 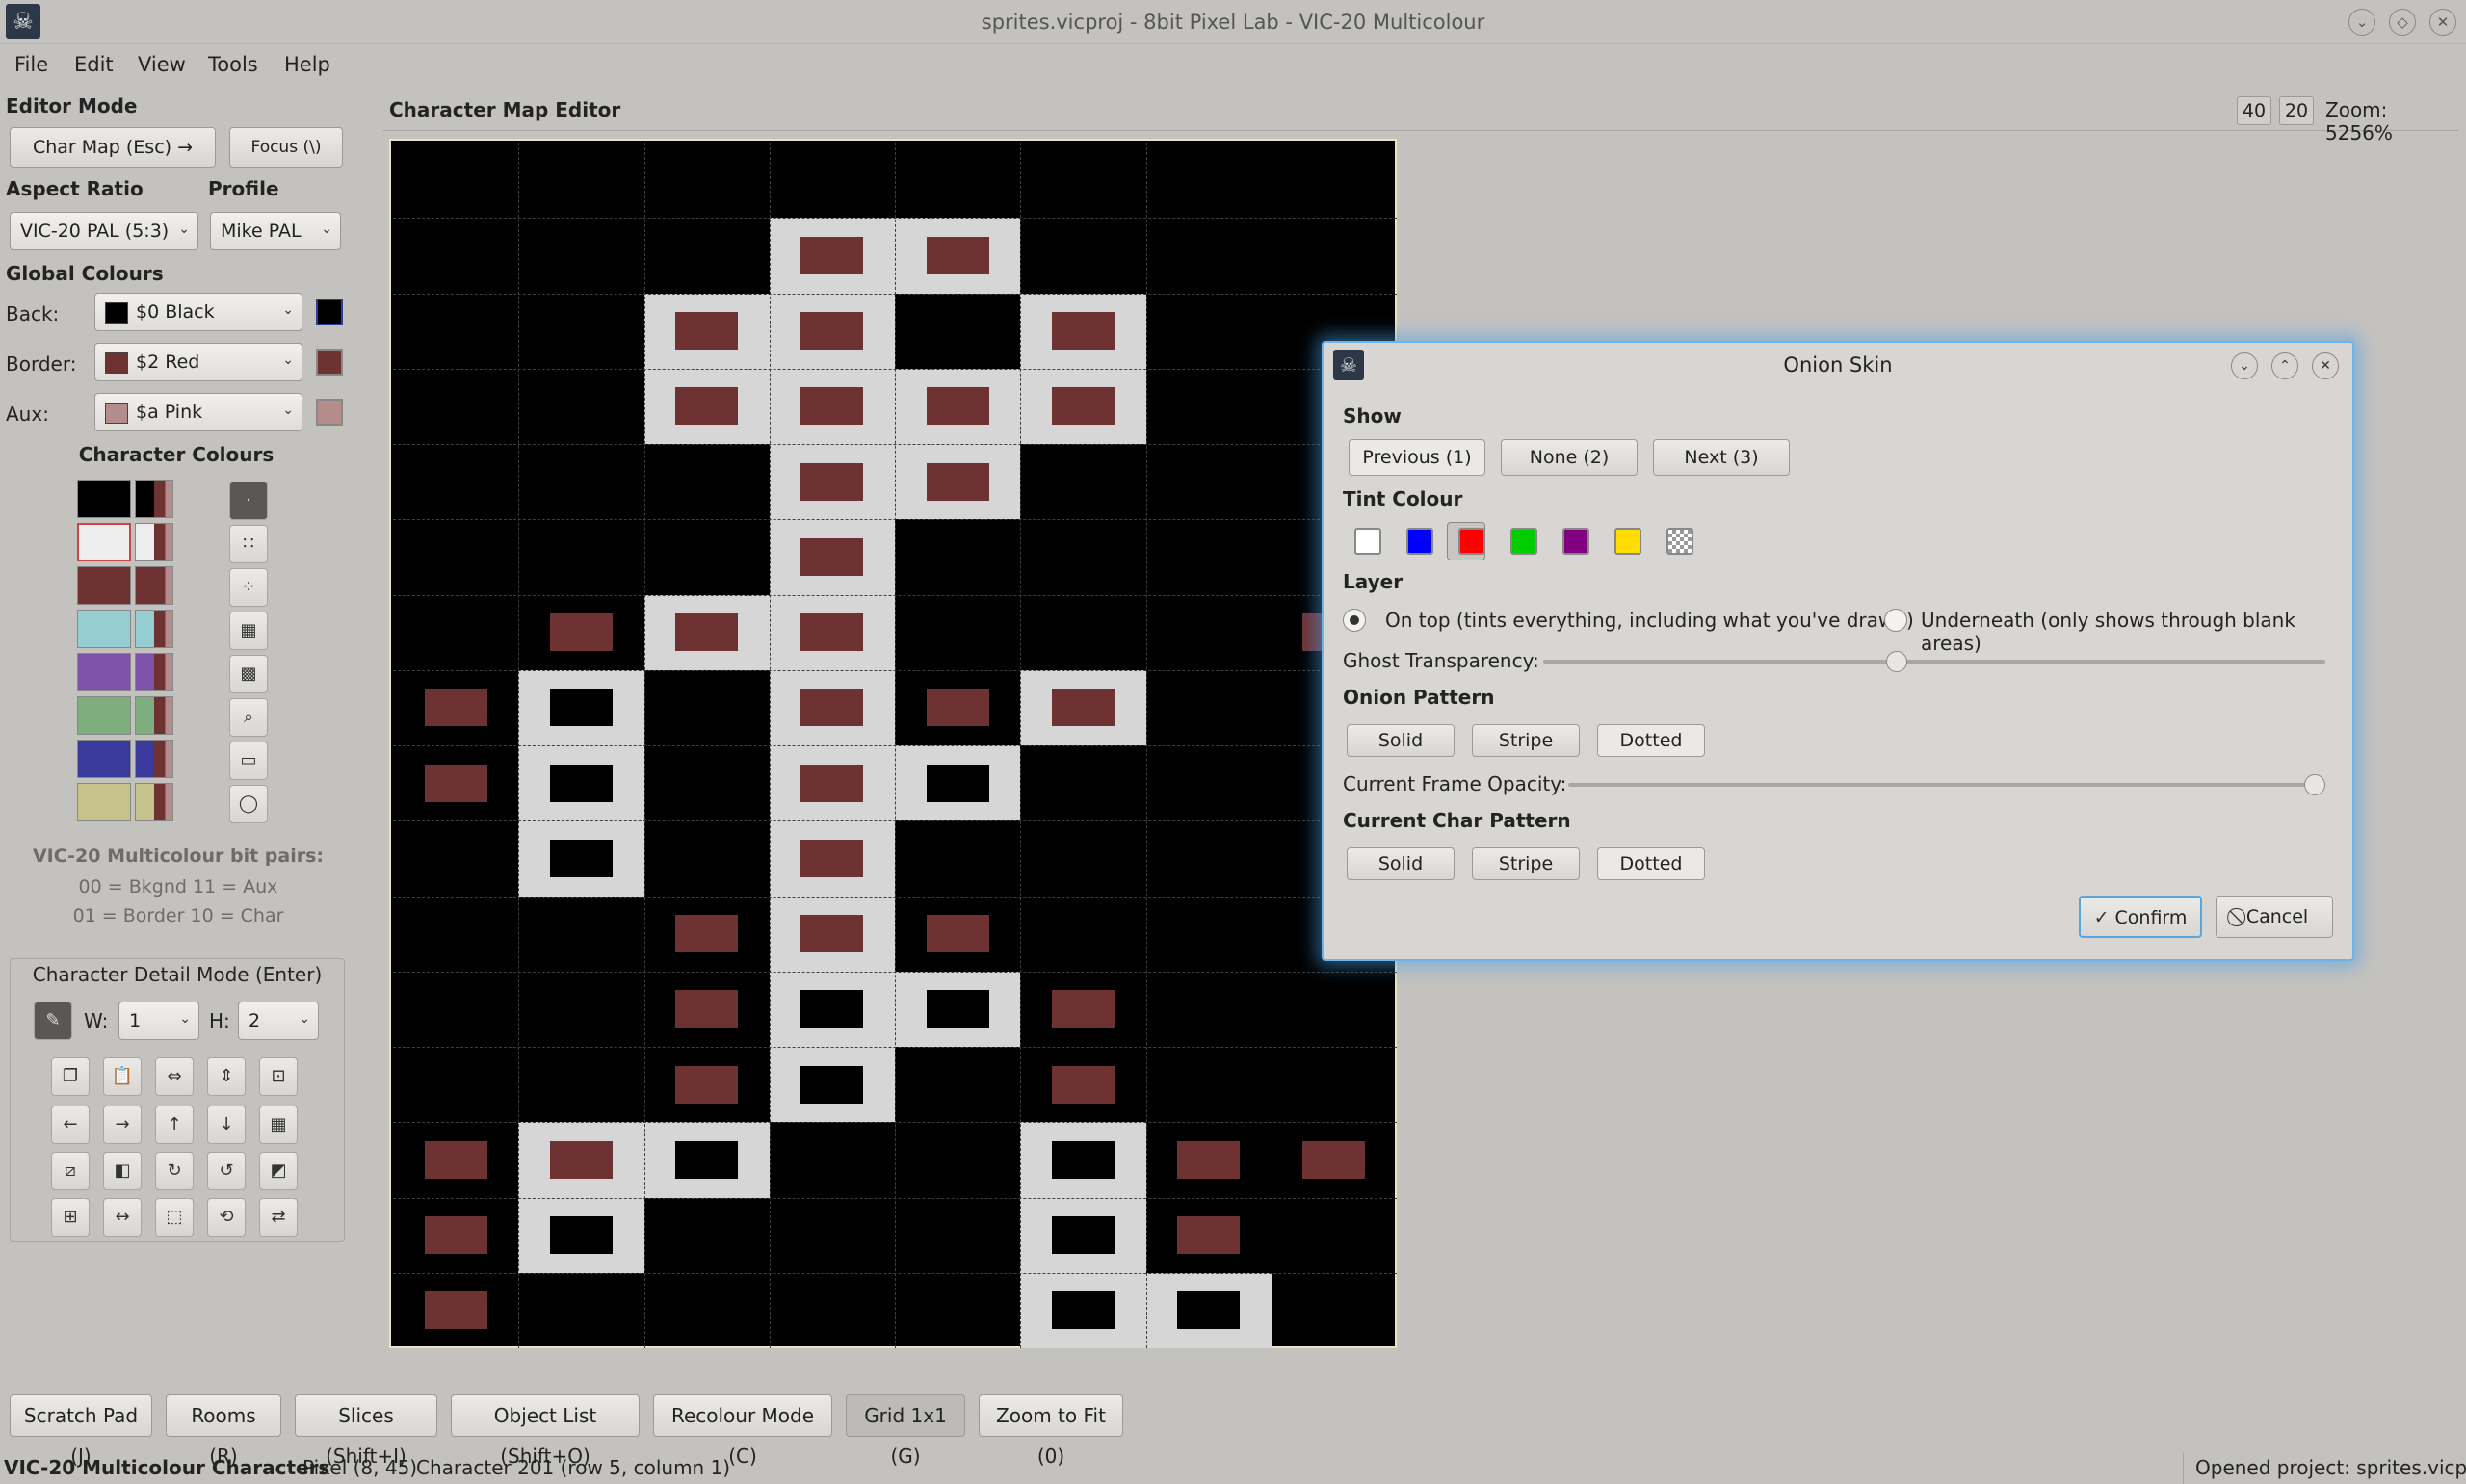 I want to click on width-select: 1 ⌄, so click(x=158, y=1021).